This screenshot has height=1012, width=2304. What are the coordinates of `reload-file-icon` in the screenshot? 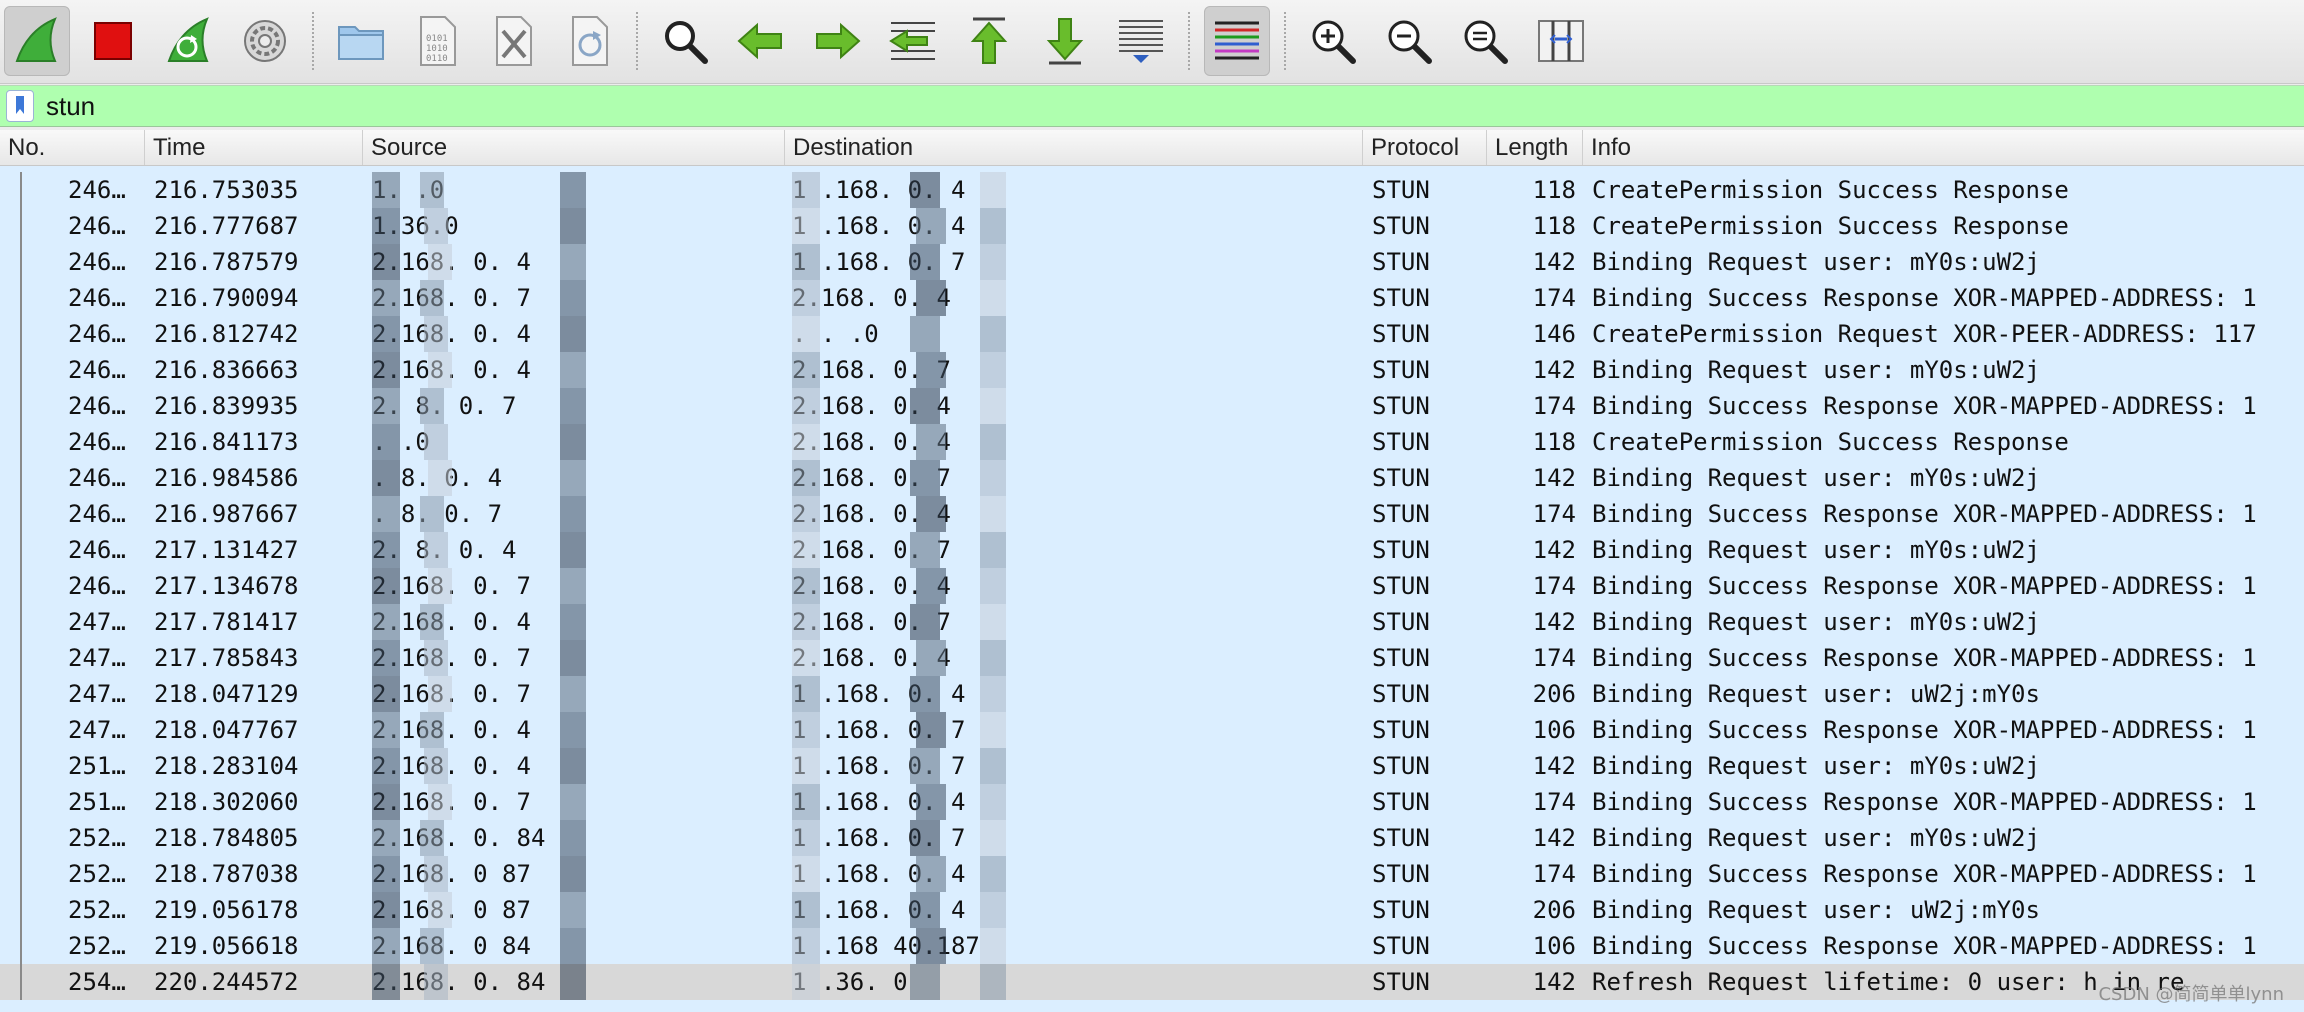 It's located at (590, 41).